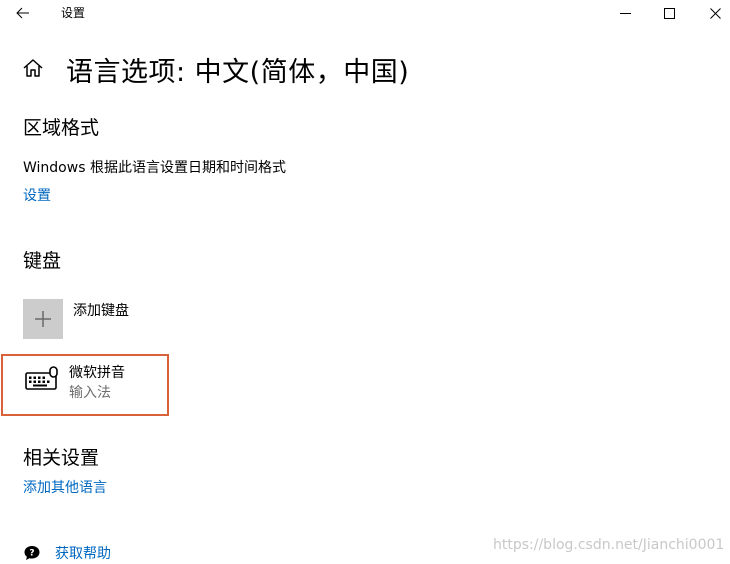 Image resolution: width=730 pixels, height=564 pixels. Describe the element at coordinates (97, 373) in the screenshot. I see `keyboard-item-name: 微软拼音` at that location.